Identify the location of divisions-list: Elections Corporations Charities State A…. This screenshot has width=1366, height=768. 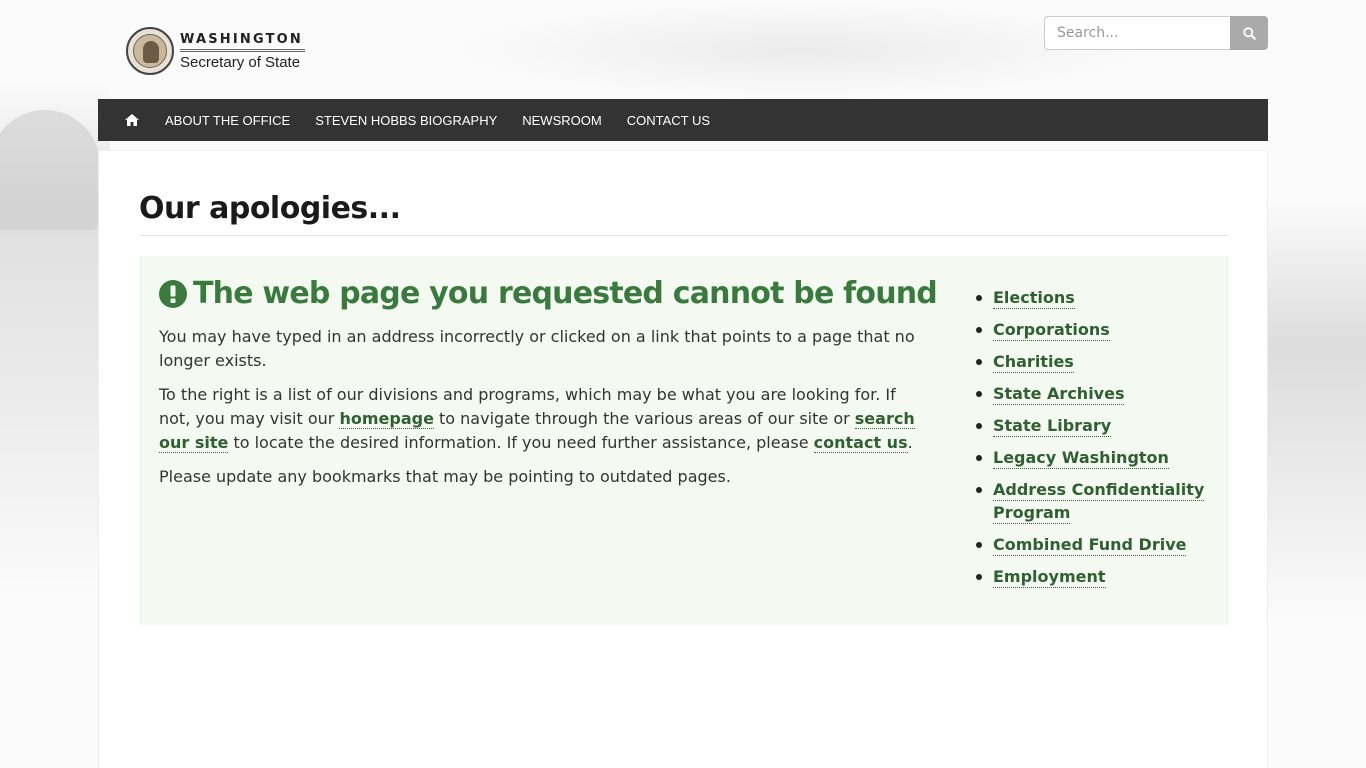
(1095, 441).